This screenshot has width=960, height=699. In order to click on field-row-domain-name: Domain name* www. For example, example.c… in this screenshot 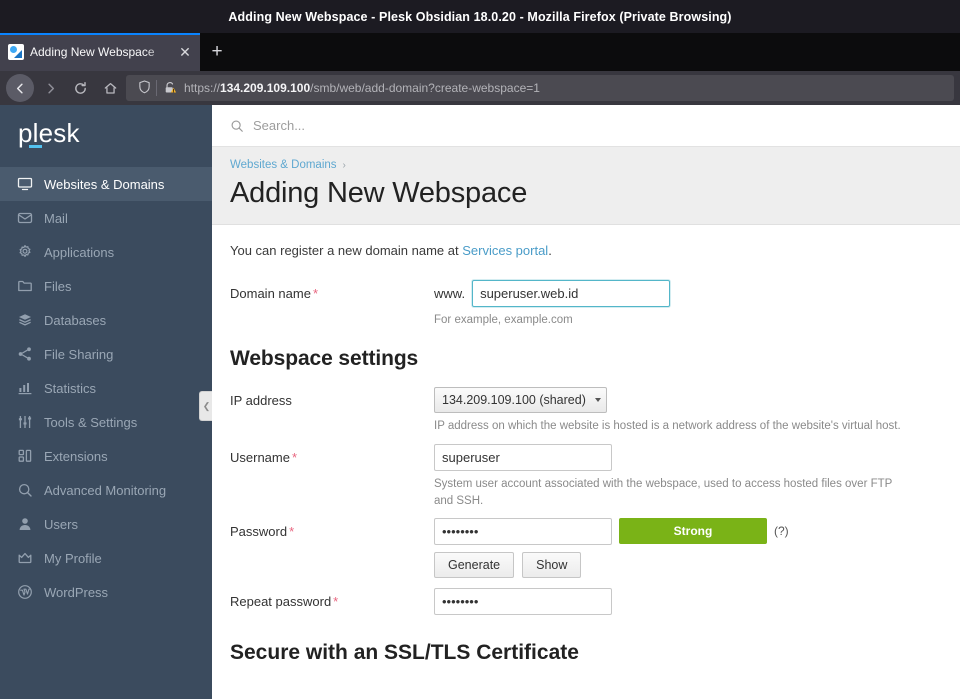, I will do `click(586, 304)`.